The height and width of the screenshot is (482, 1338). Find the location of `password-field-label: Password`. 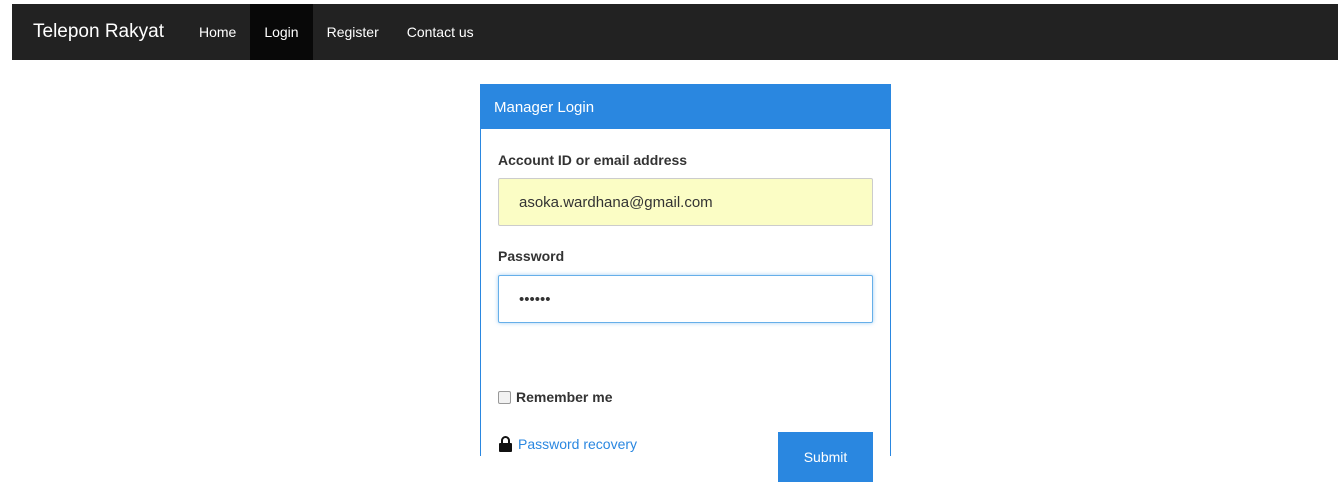

password-field-label: Password is located at coordinates (531, 256).